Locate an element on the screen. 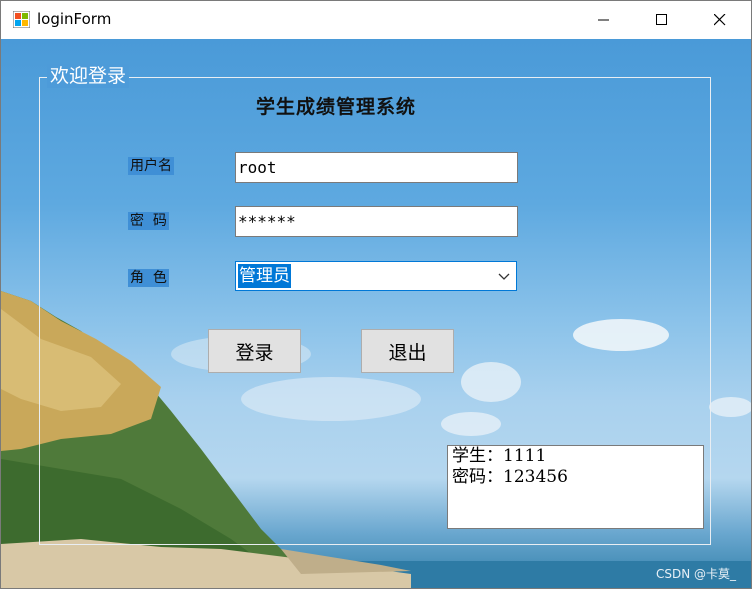 The width and height of the screenshot is (752, 589). exit-button: 退出 is located at coordinates (407, 351).